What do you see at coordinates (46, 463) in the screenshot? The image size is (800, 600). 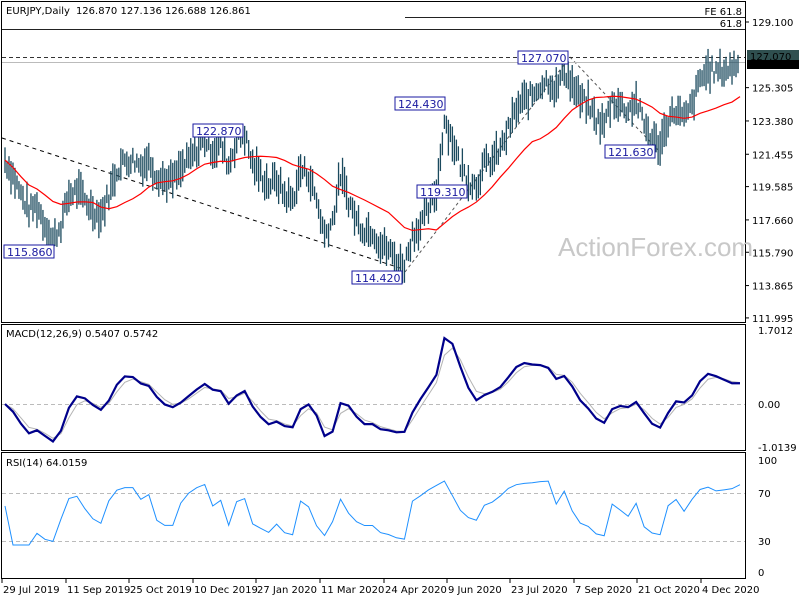 I see `rsi-title: RSI(14) 64.0159` at bounding box center [46, 463].